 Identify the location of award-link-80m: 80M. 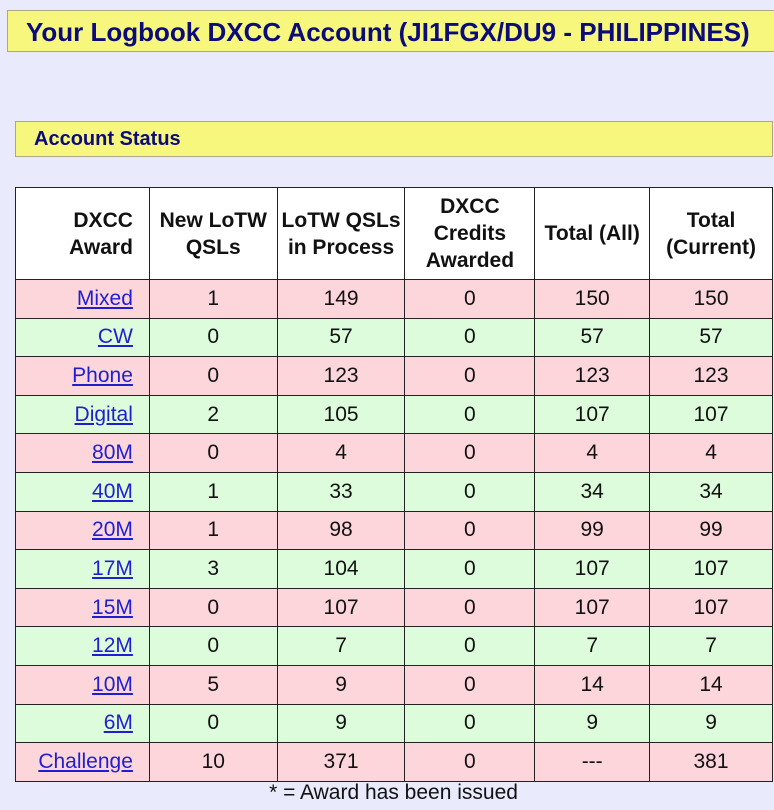
(112, 452).